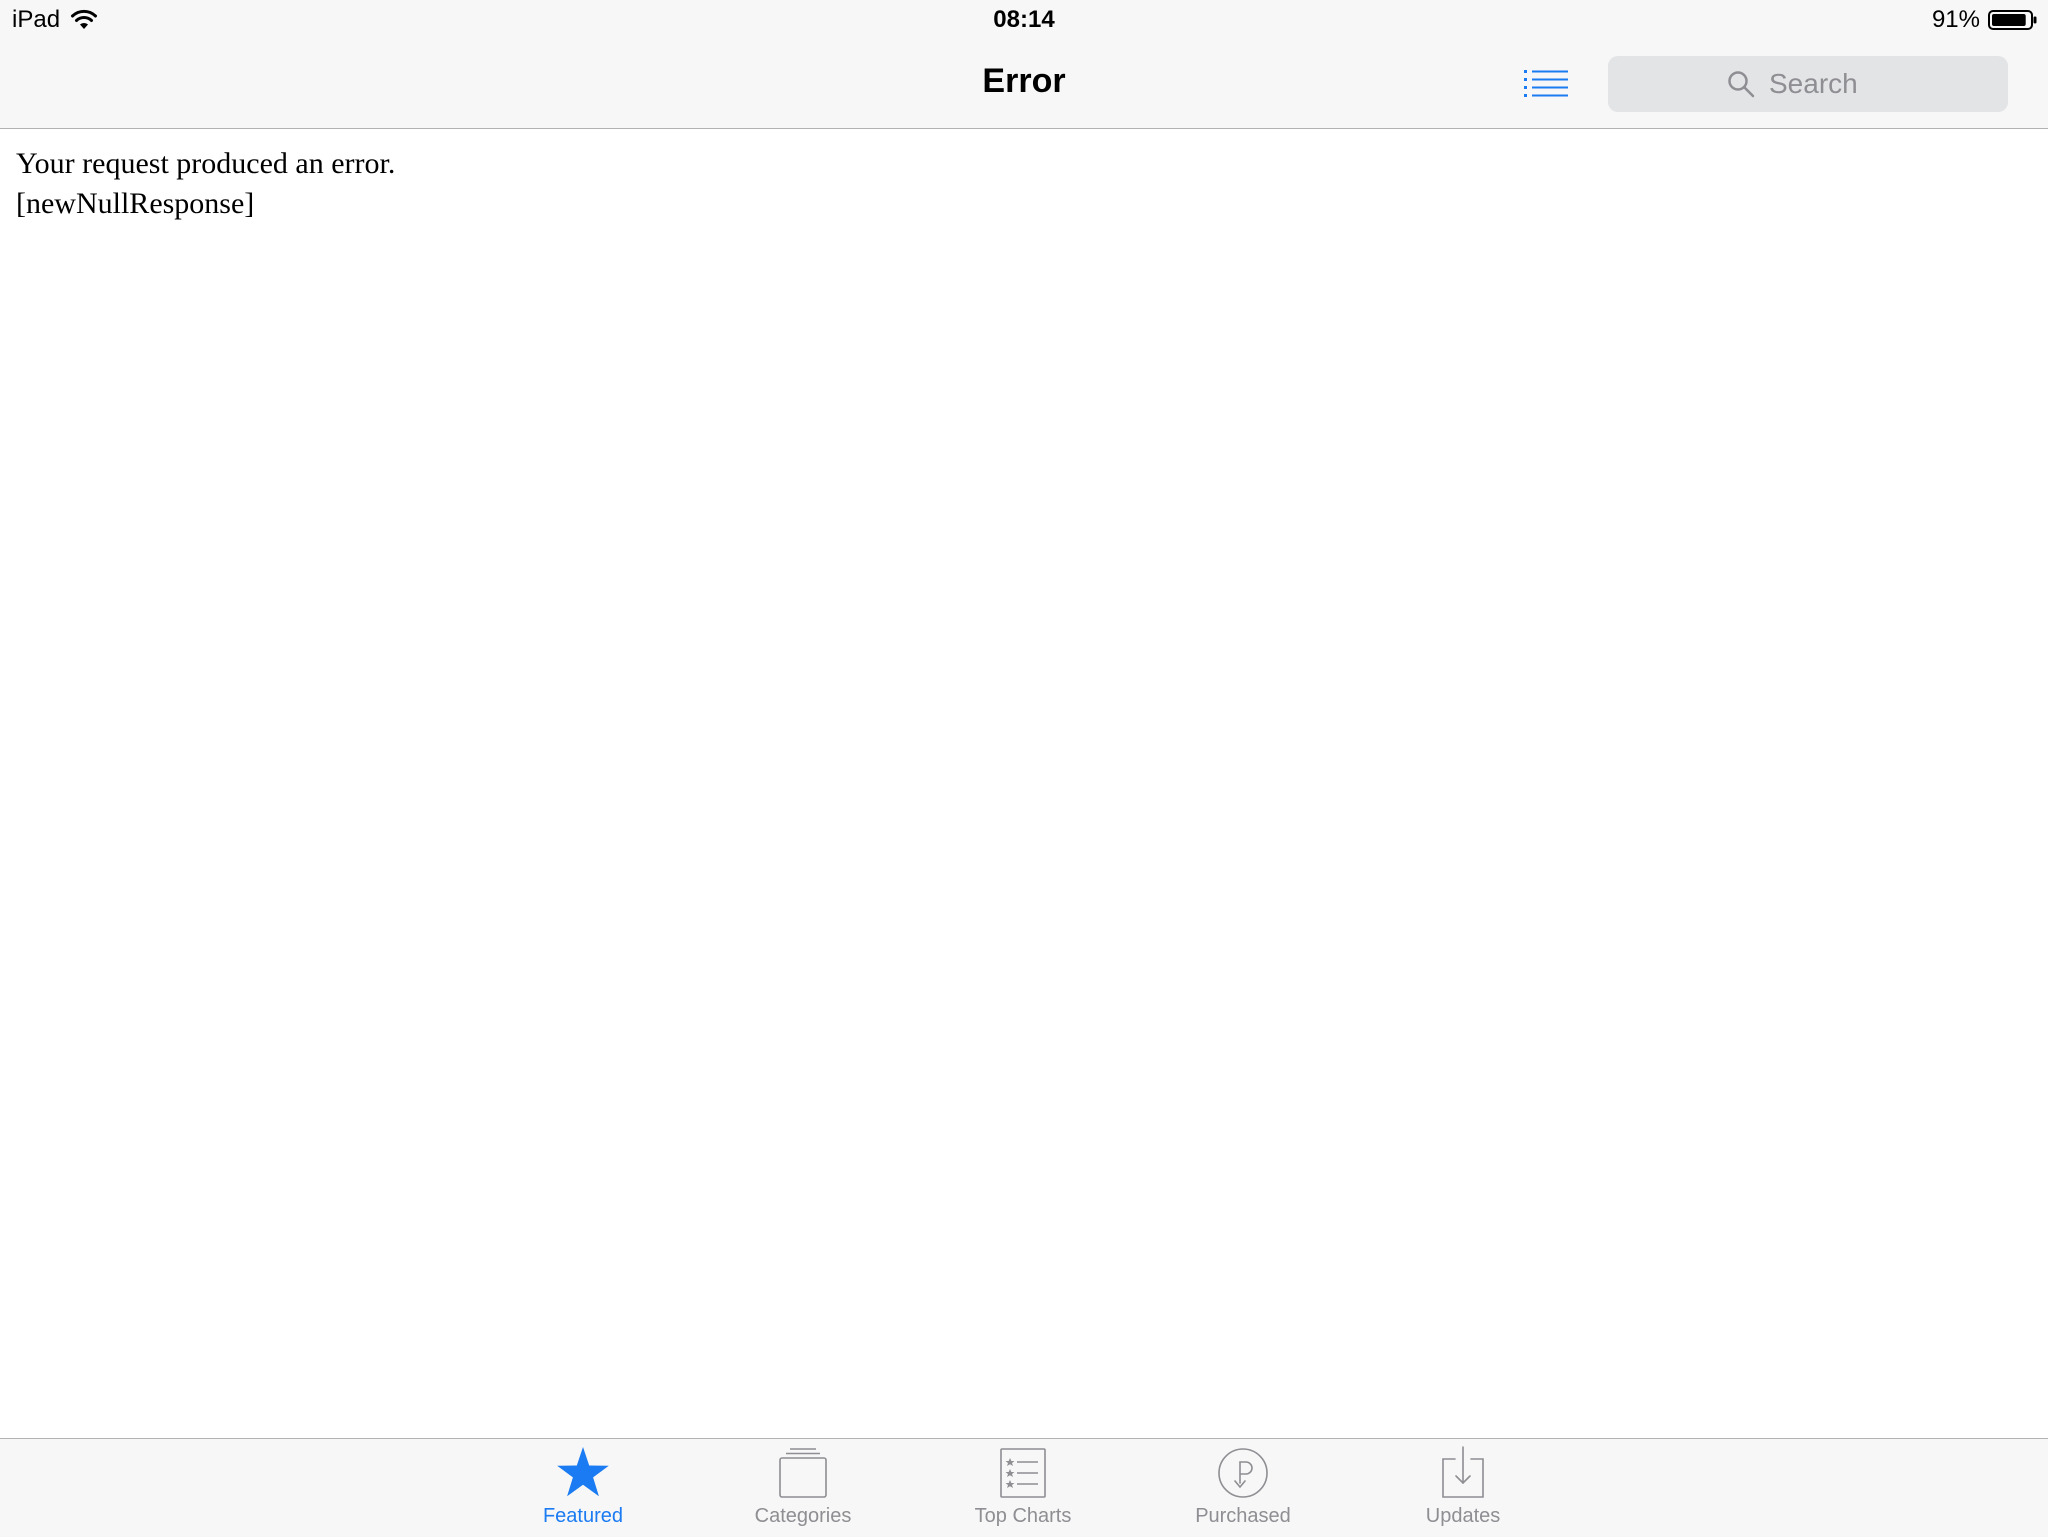 The image size is (2048, 1537). I want to click on purchased-icon, so click(1243, 1473).